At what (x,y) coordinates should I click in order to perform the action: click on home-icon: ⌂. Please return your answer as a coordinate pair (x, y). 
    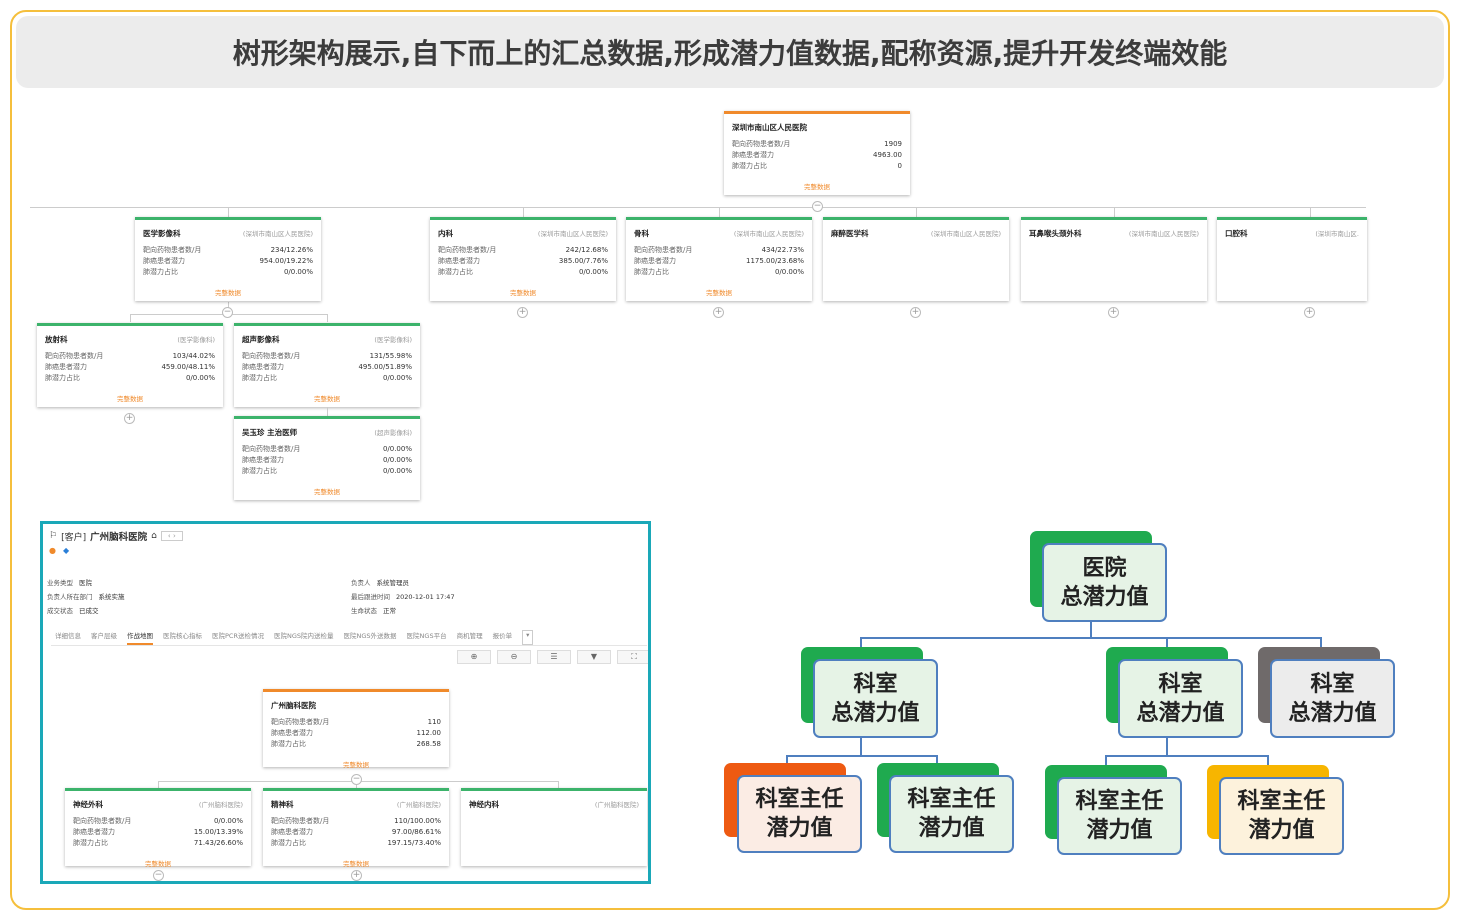
    Looking at the image, I should click on (154, 536).